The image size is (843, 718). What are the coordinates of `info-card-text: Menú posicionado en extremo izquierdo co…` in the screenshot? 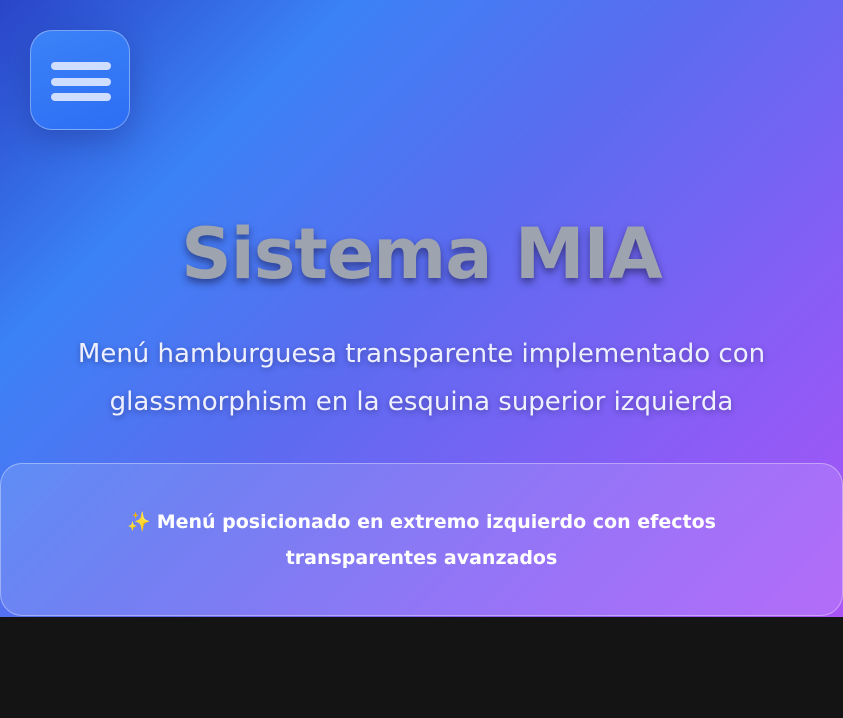 It's located at (436, 539).